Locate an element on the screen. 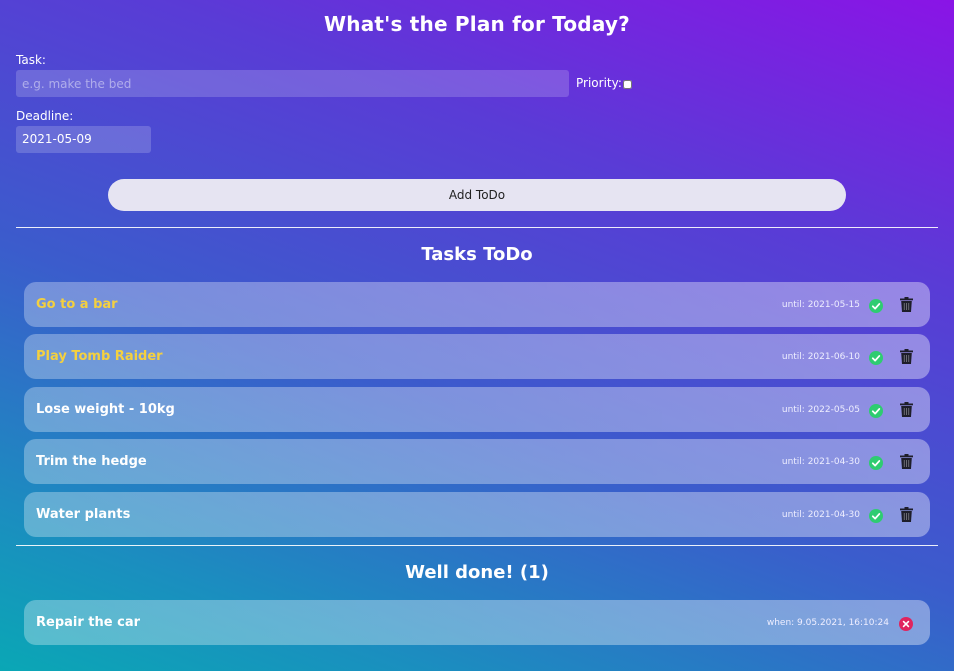 This screenshot has width=954, height=671. todo-item-deadline: until: 2021-06-10 is located at coordinates (820, 356).